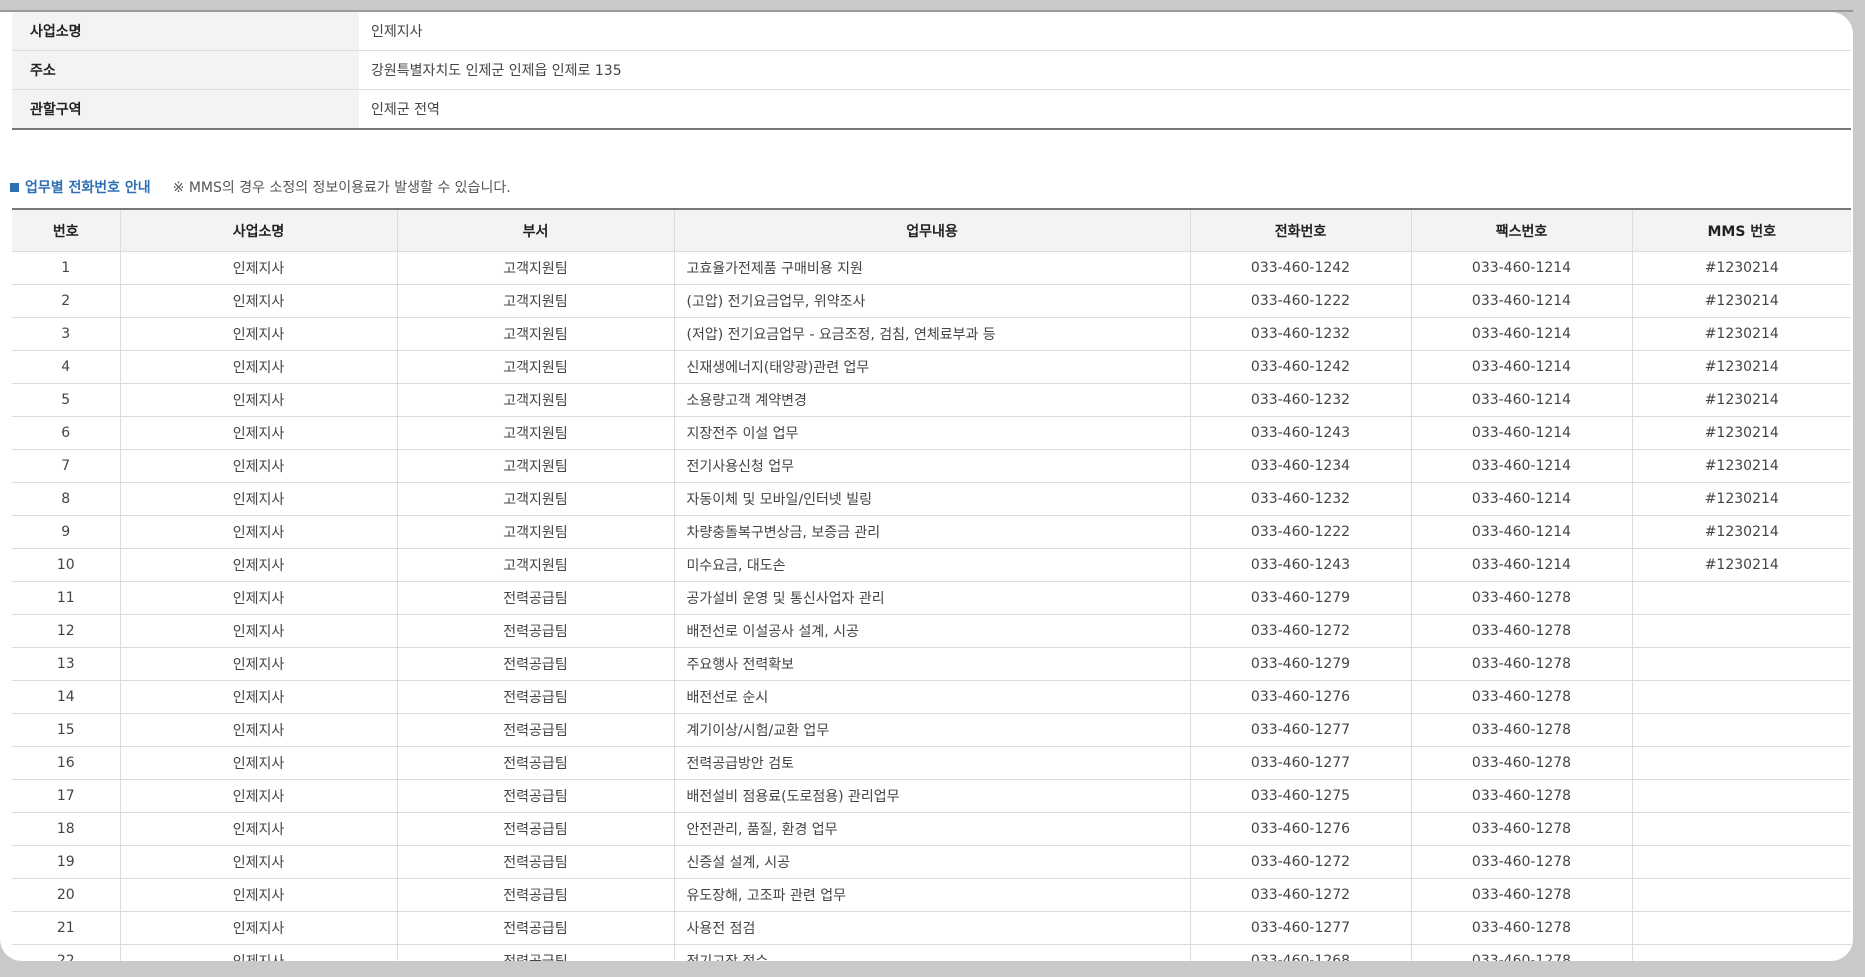 The image size is (1865, 977). I want to click on info-row-address: 주소 강원특별자치도 인제군 인제읍 인제로 135, so click(931, 70).